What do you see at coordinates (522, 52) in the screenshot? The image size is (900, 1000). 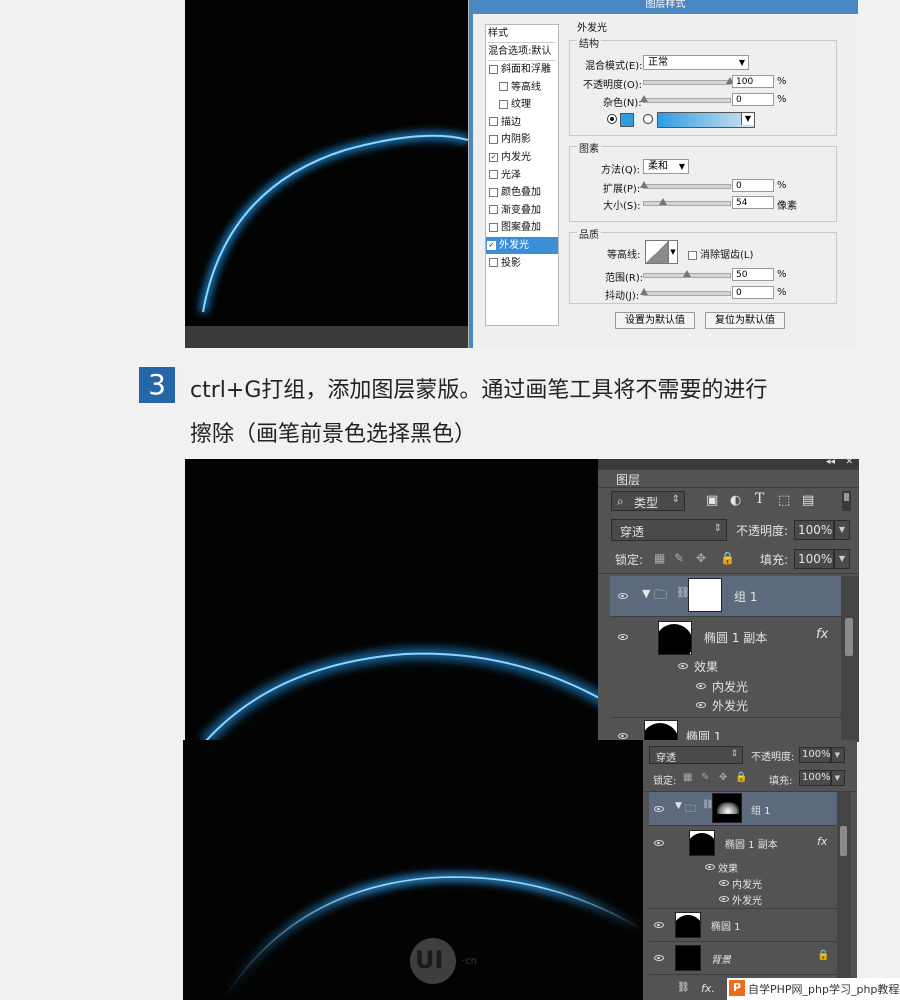 I see `blend-options-item: 混合选项:默认` at bounding box center [522, 52].